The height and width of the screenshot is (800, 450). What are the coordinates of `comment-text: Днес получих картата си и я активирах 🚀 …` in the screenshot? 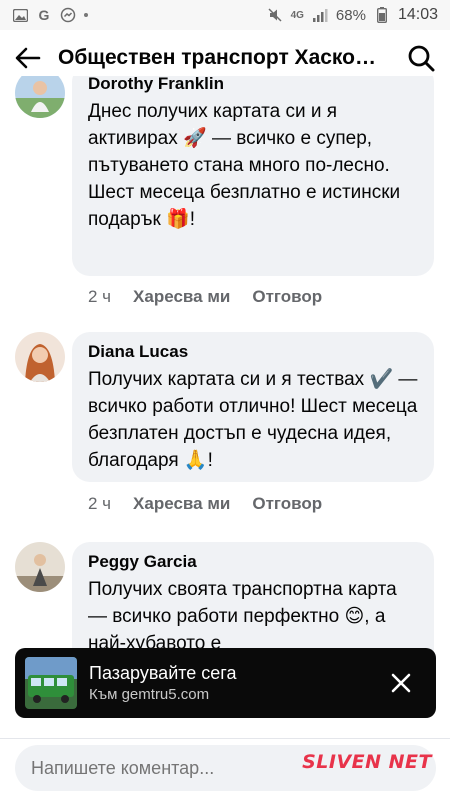 It's located at (244, 165).